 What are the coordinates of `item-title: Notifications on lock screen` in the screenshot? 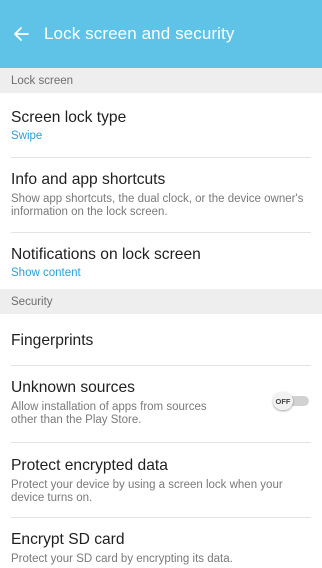 It's located at (106, 254).